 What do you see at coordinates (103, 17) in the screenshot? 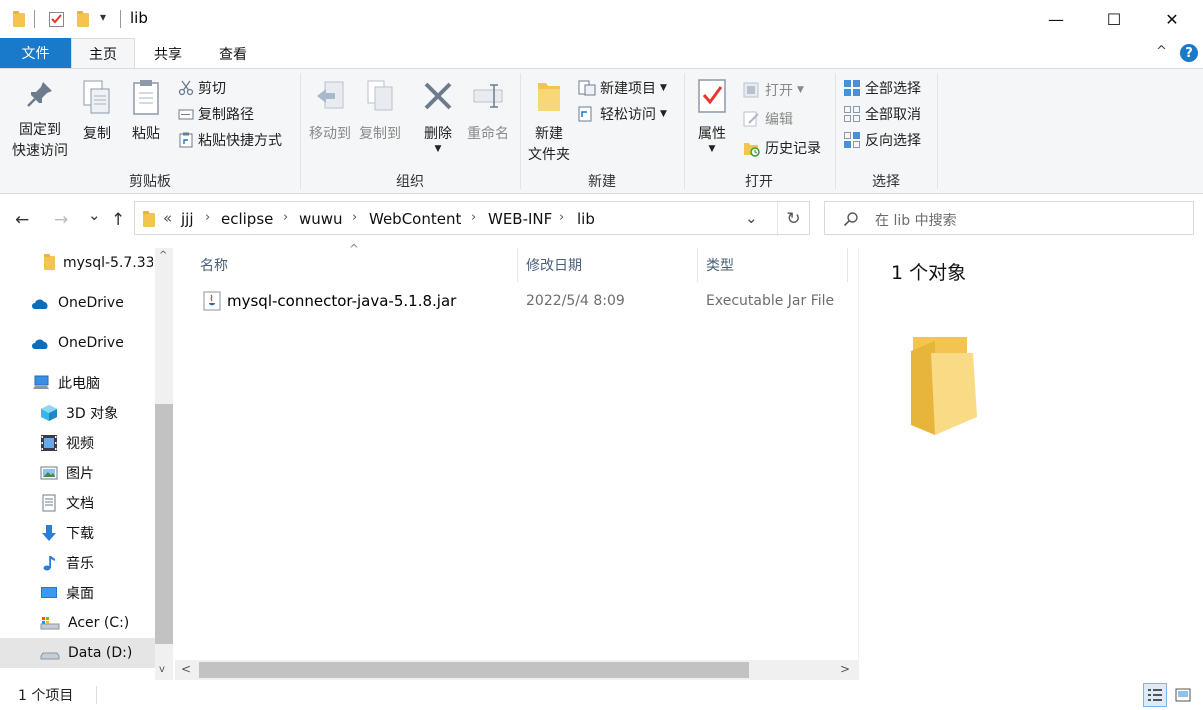
I see `customize-quick-access-icon: ▾` at bounding box center [103, 17].